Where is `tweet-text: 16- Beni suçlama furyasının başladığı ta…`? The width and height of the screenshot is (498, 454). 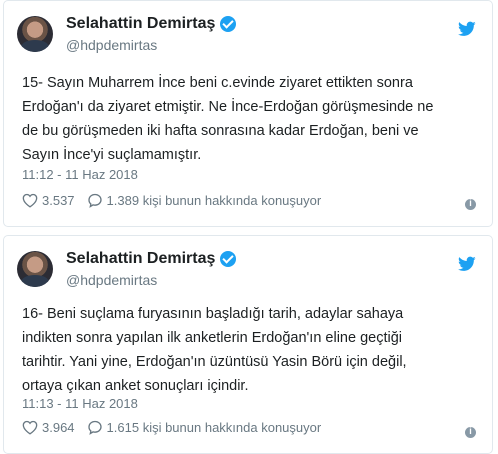 tweet-text: 16- Beni suçlama furyasının başladığı ta… is located at coordinates (214, 350).